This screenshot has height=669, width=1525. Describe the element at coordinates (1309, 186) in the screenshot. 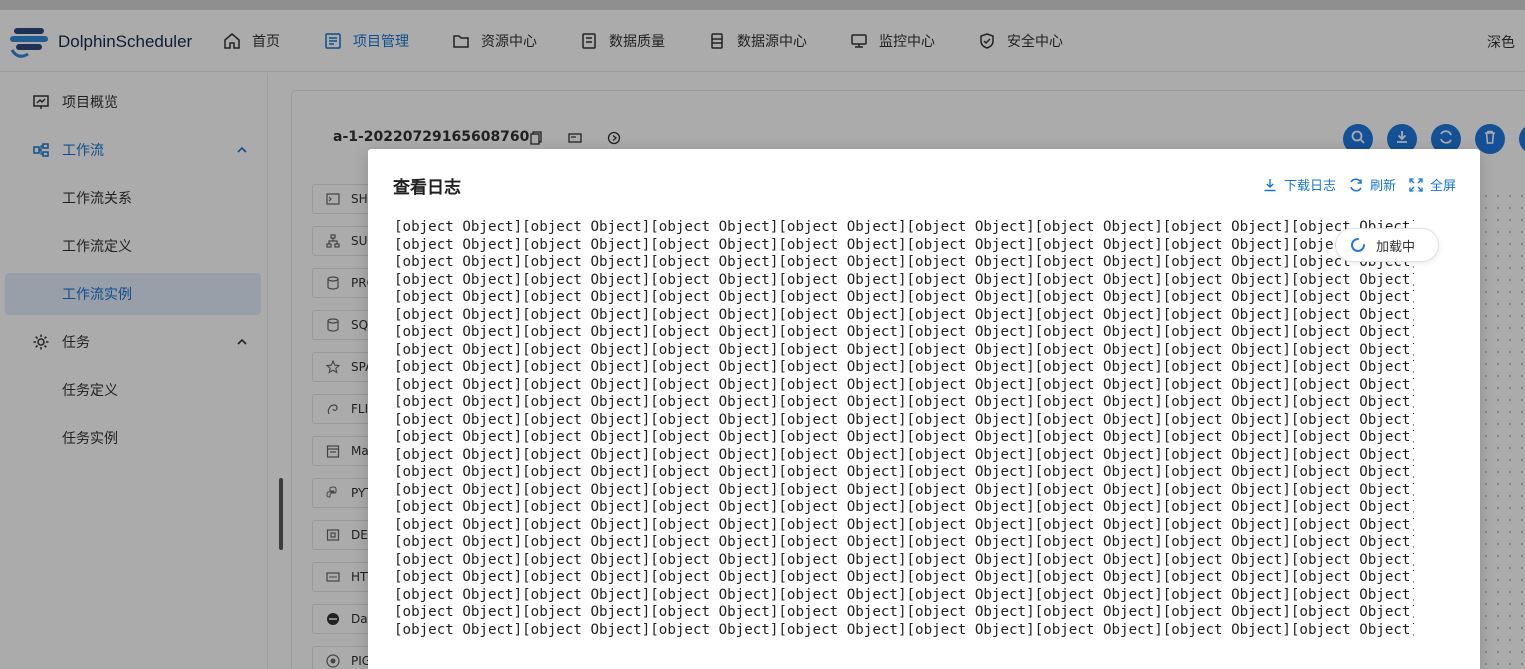

I see `download-log-label: 下载日志` at that location.